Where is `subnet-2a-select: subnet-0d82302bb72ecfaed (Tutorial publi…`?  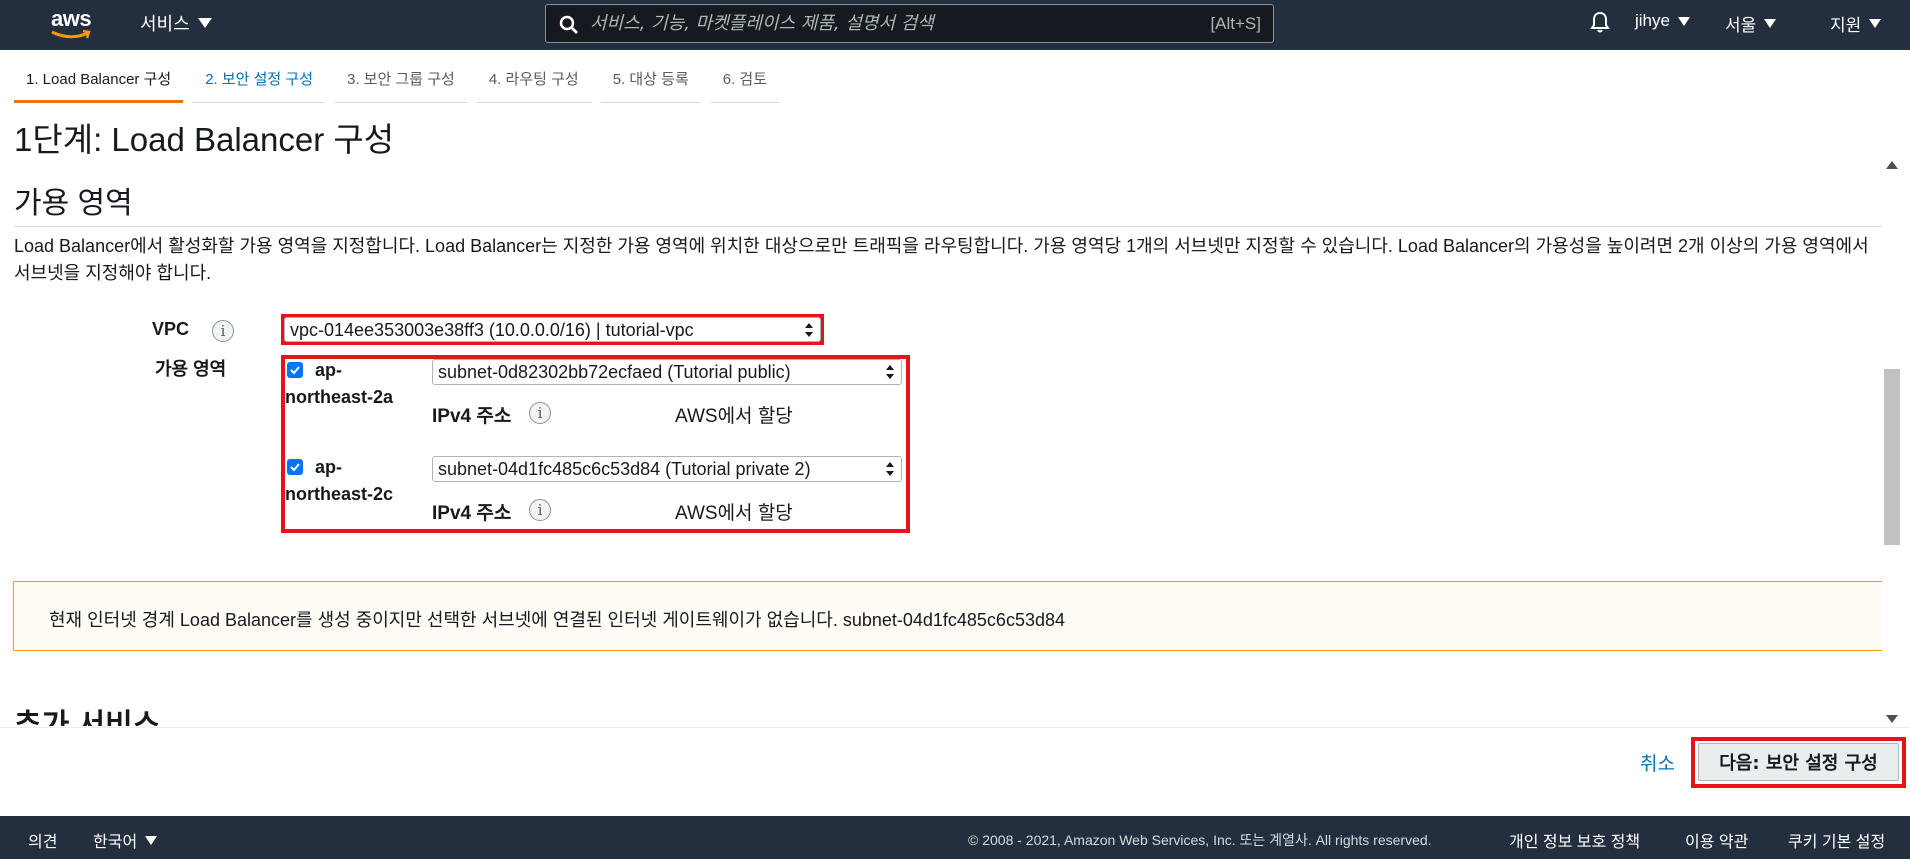 subnet-2a-select: subnet-0d82302bb72ecfaed (Tutorial publi… is located at coordinates (667, 372).